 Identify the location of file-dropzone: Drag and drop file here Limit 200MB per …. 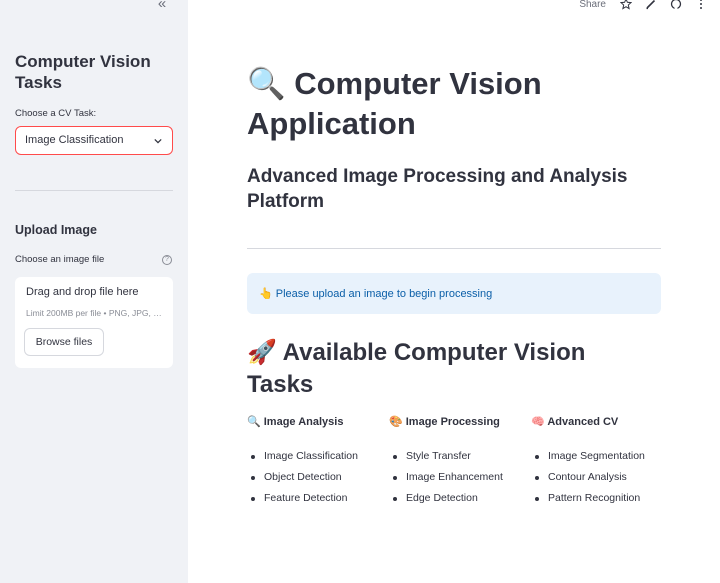
(94, 322).